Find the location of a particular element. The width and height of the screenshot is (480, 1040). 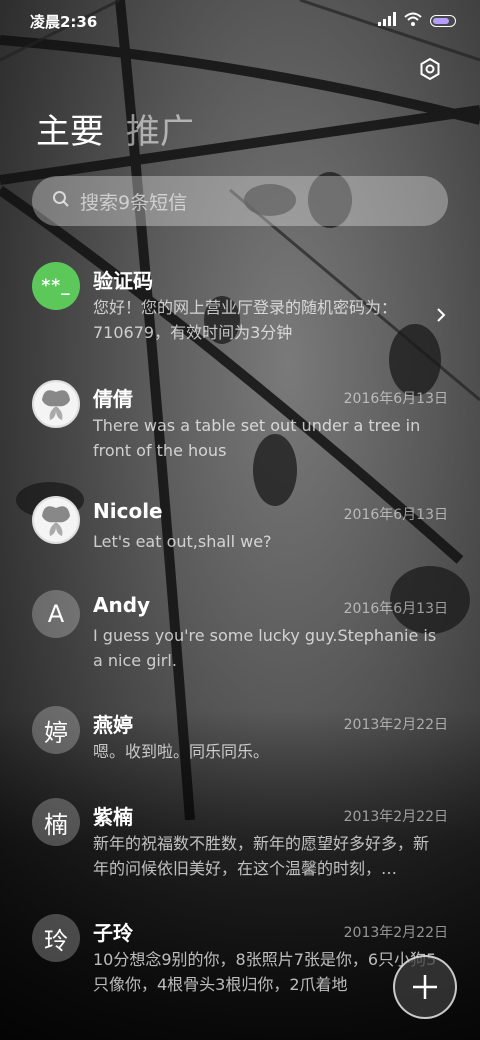

avatar: **_ is located at coordinates (56, 286).